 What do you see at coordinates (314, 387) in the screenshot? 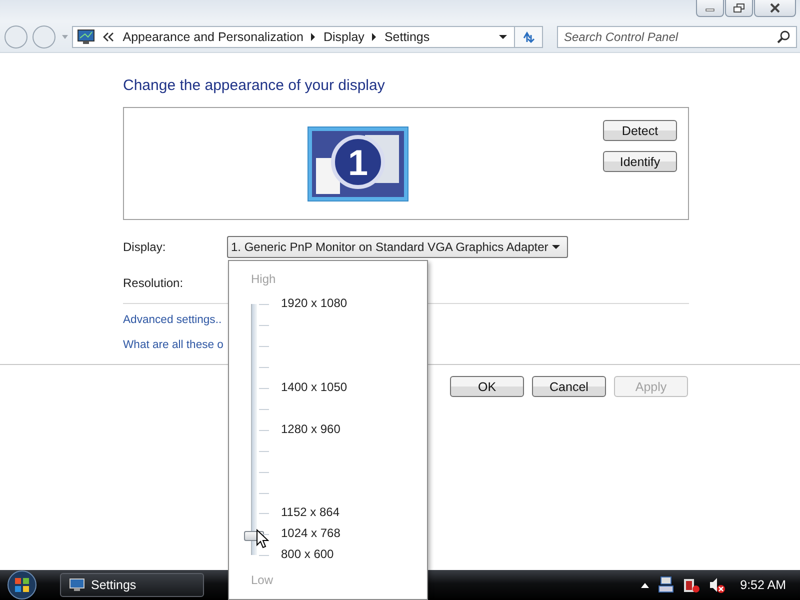
I see `resolution-option: 1400 x 1050` at bounding box center [314, 387].